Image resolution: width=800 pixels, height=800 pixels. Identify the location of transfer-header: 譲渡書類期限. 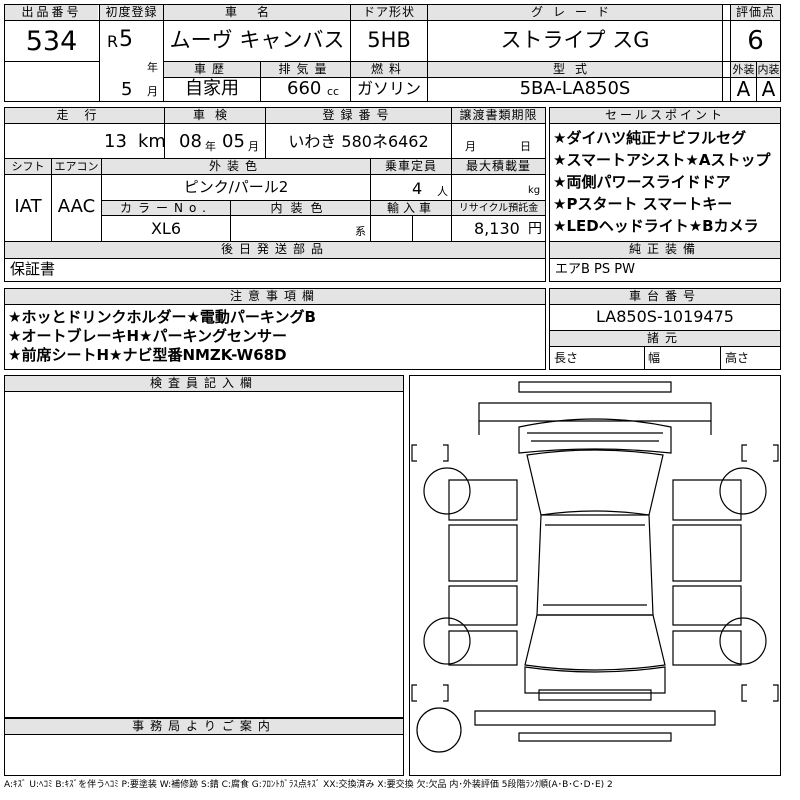
(498, 115).